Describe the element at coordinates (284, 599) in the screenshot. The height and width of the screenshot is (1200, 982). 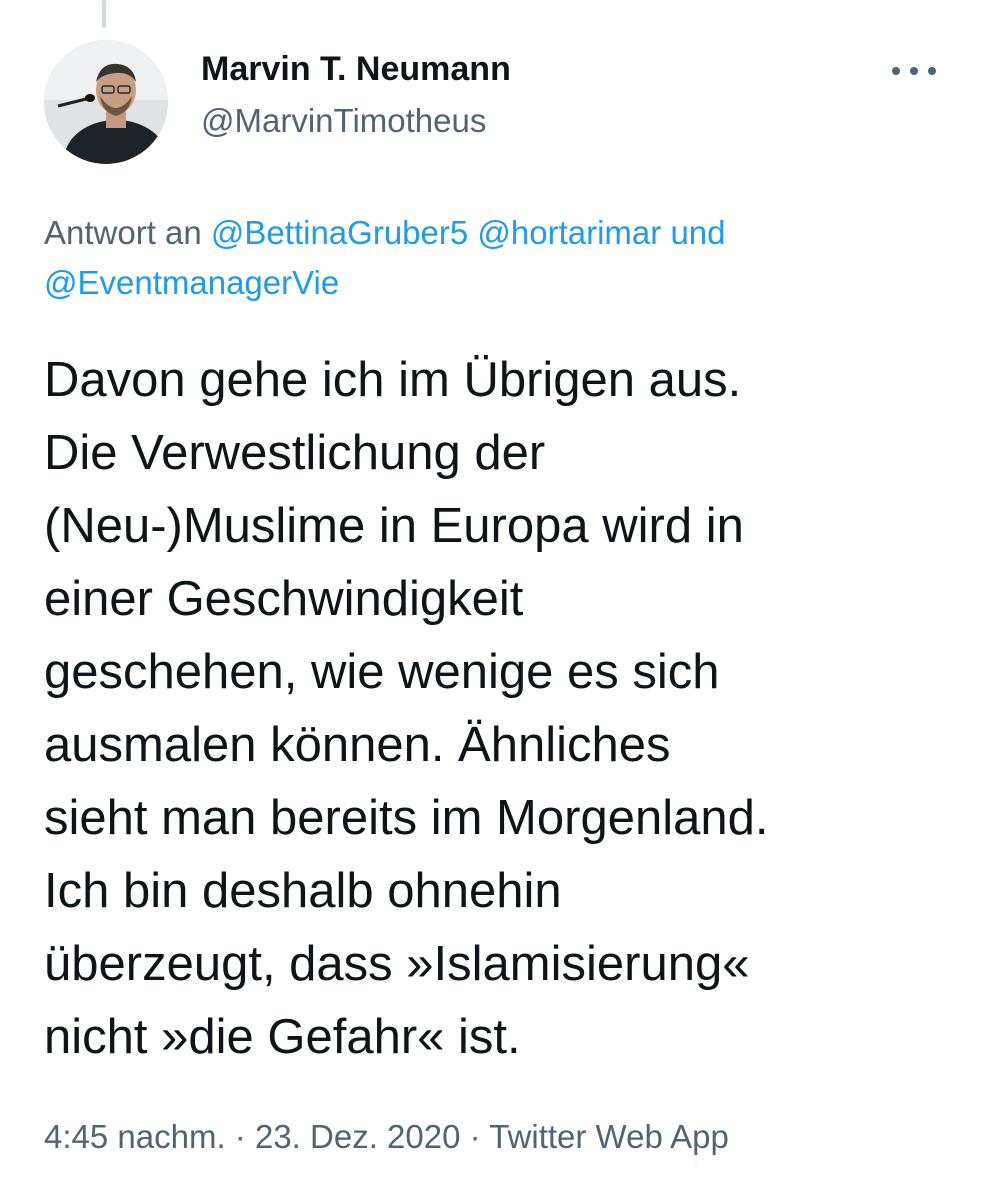
I see `tweet-text-line: einer Geschwindigkeit` at that location.